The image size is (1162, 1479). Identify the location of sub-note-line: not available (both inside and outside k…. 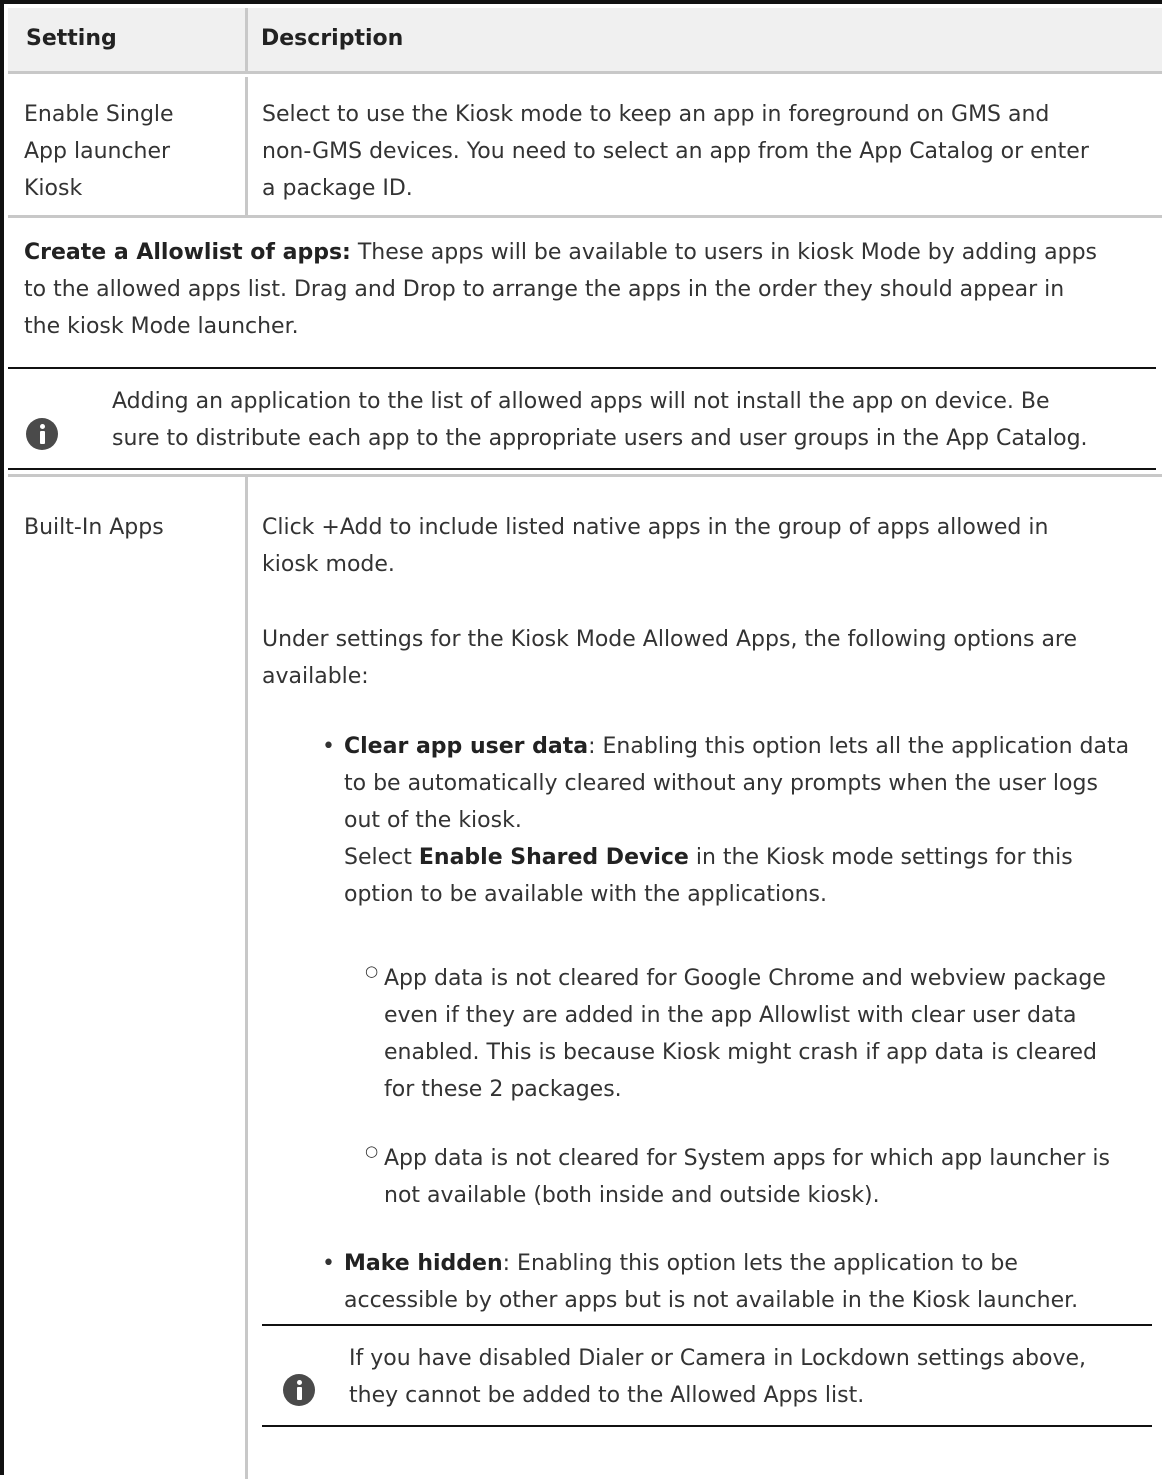
(632, 1195).